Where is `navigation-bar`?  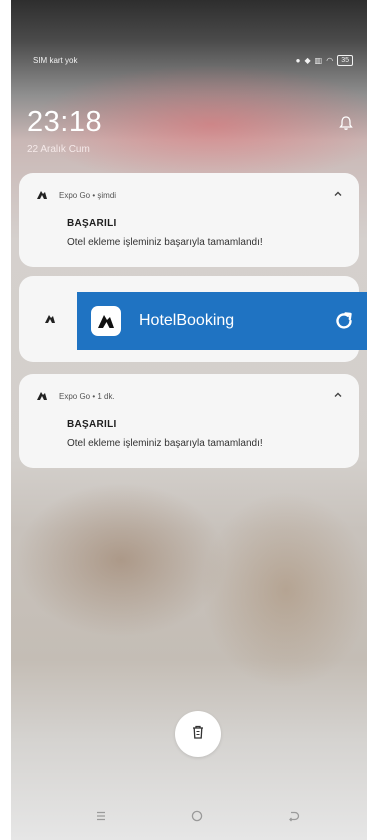 navigation-bar is located at coordinates (189, 816).